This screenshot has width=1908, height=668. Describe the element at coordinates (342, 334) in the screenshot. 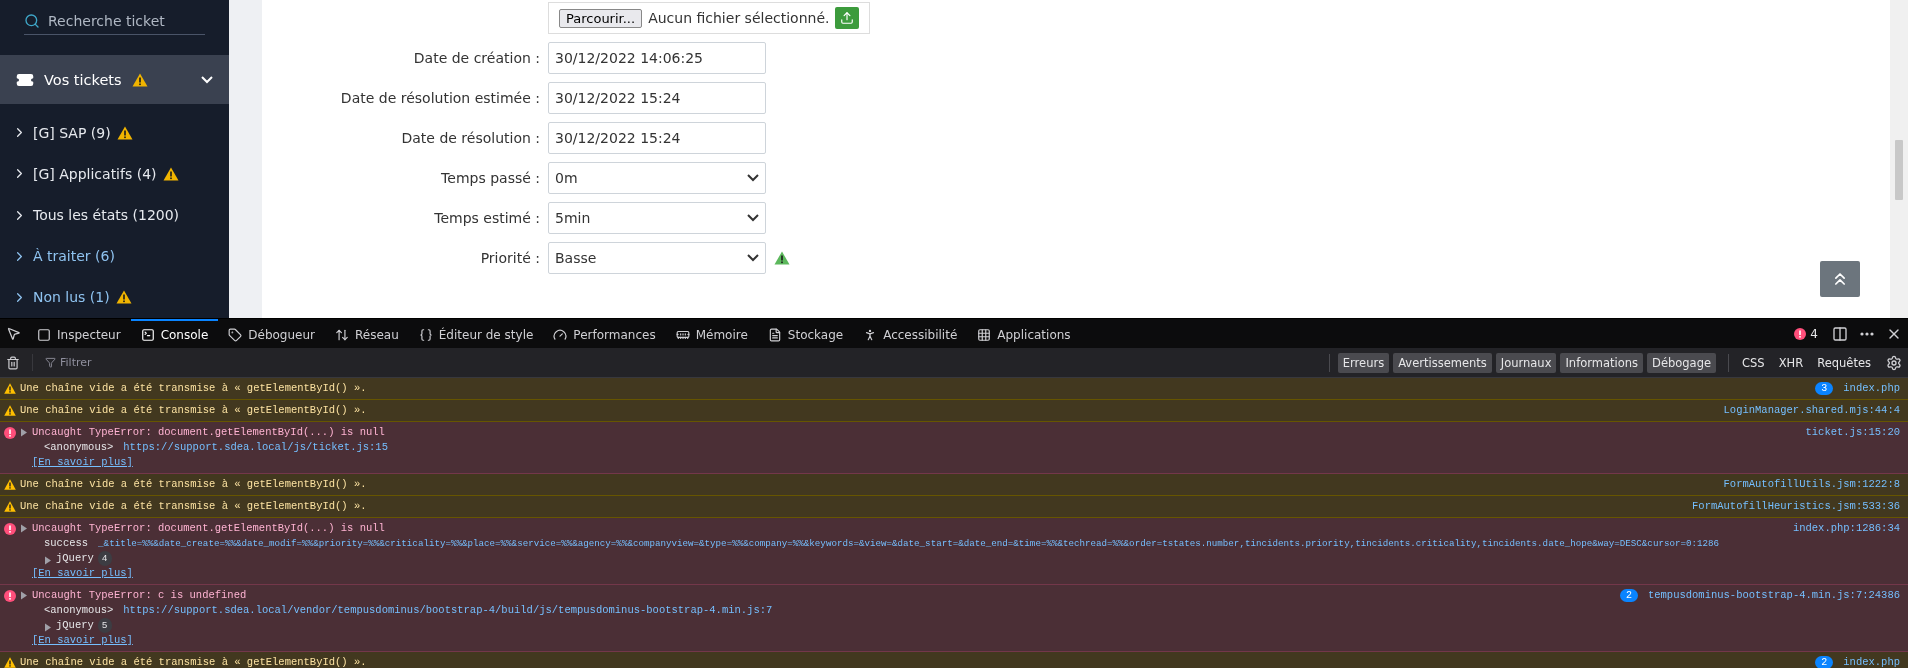

I see `up-down-arrows-icon` at that location.